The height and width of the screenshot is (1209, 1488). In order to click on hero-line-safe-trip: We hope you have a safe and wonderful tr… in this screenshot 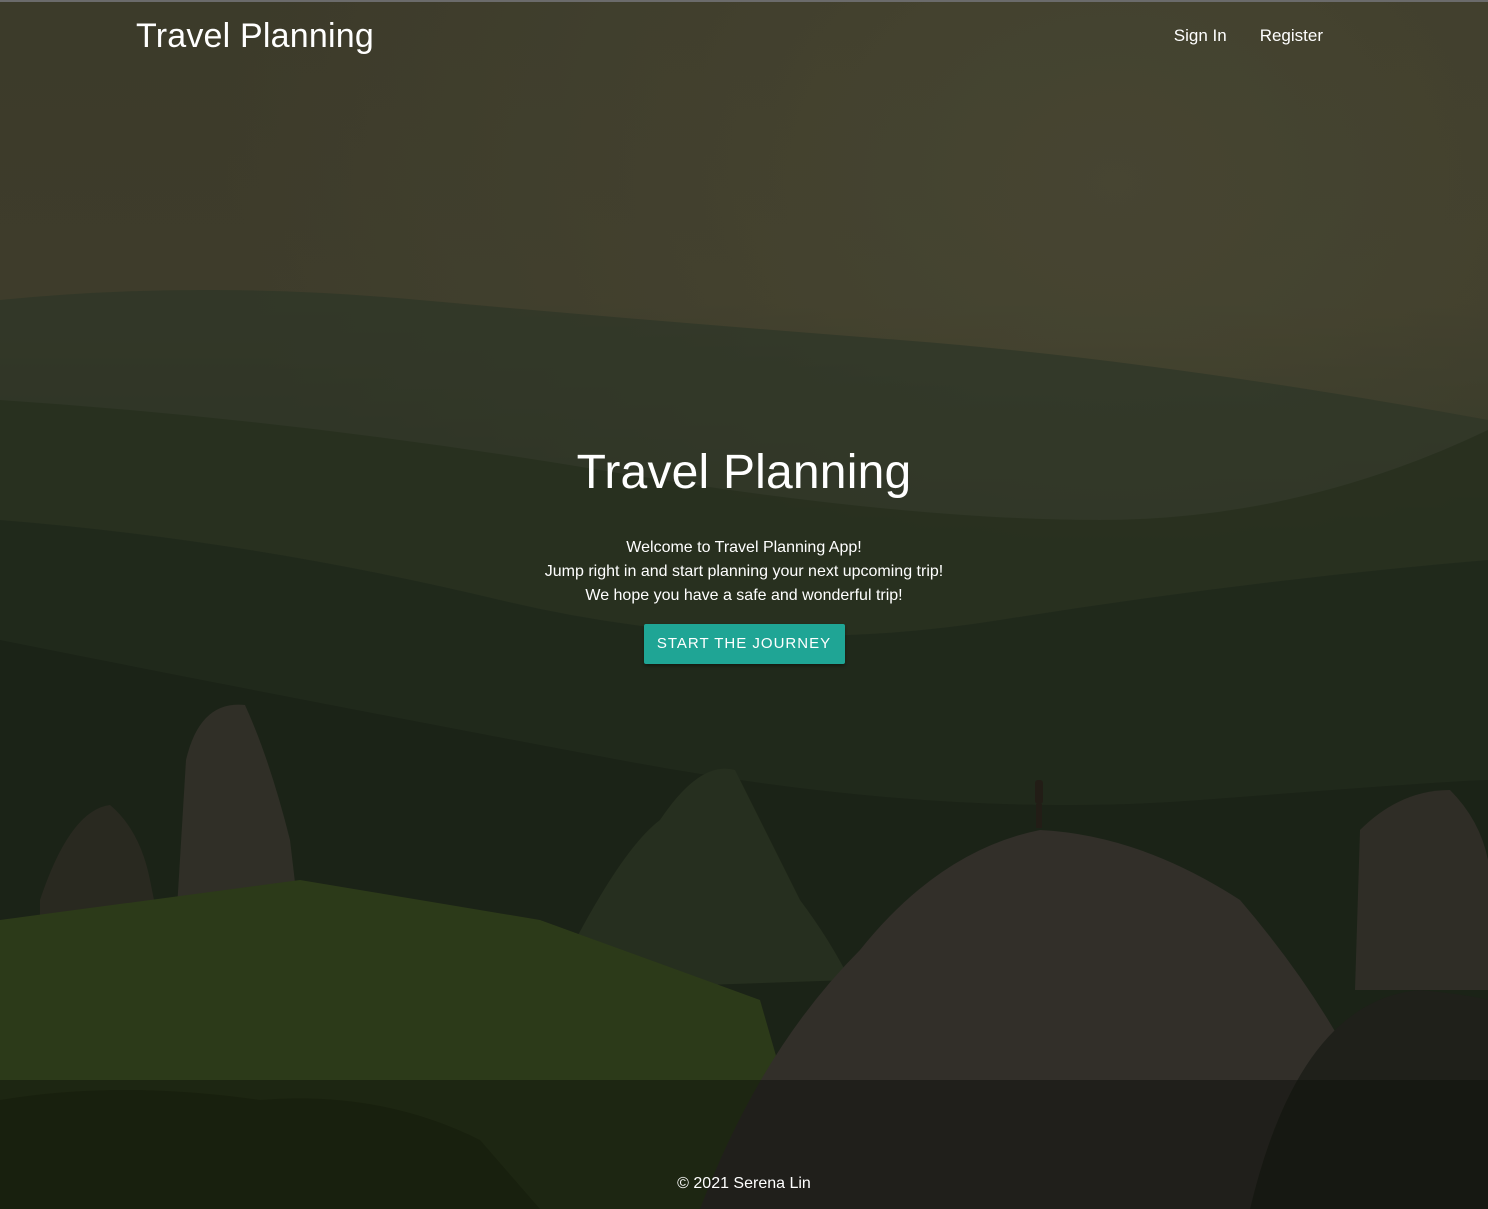, I will do `click(744, 595)`.